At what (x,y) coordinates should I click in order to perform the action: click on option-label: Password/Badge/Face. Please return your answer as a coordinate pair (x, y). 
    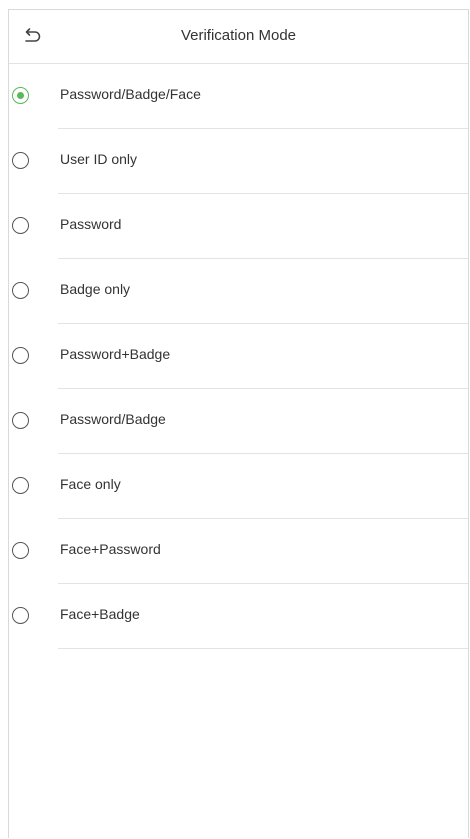
    Looking at the image, I should click on (130, 94).